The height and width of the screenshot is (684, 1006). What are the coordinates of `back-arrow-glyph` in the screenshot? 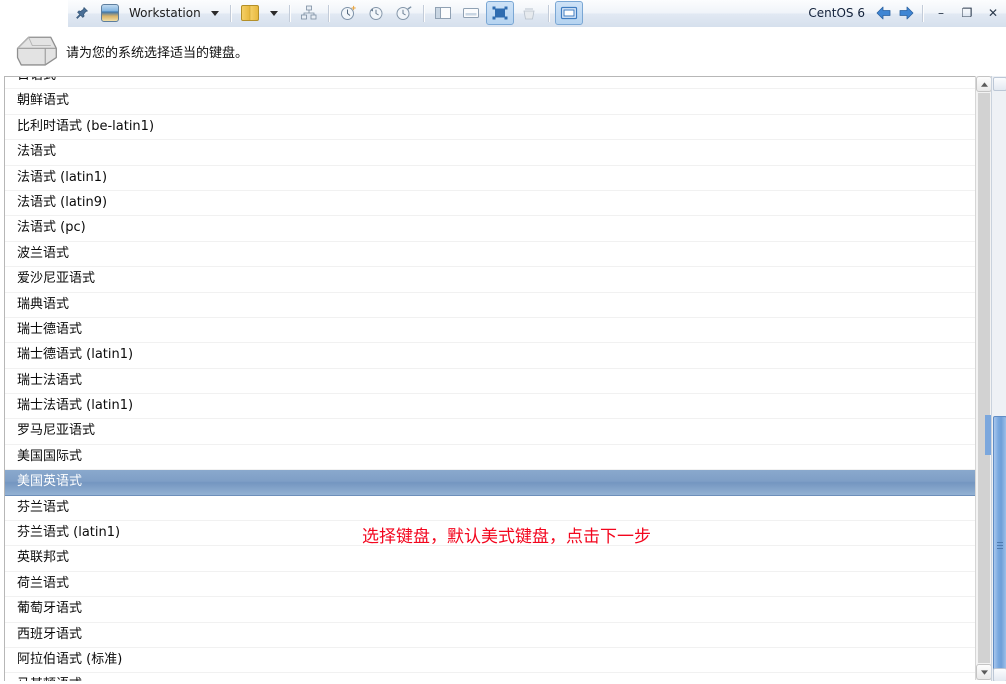 It's located at (883, 13).